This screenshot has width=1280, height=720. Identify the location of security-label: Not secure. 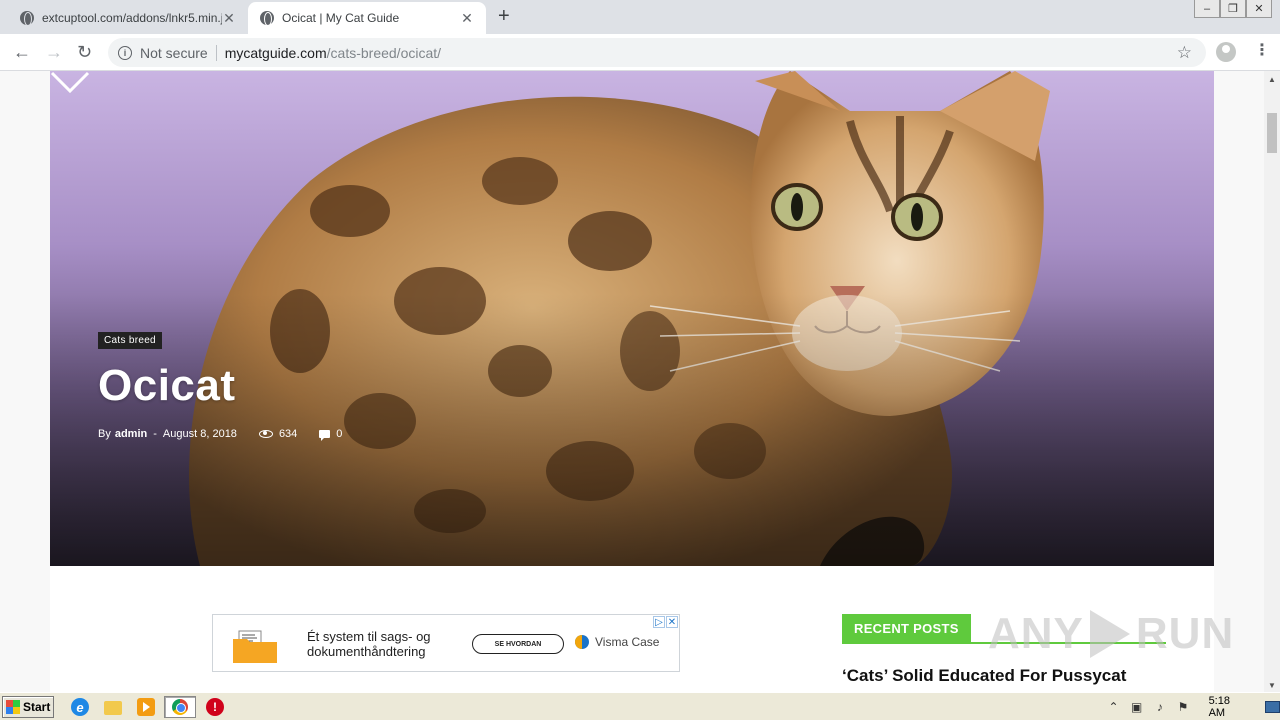
(174, 53).